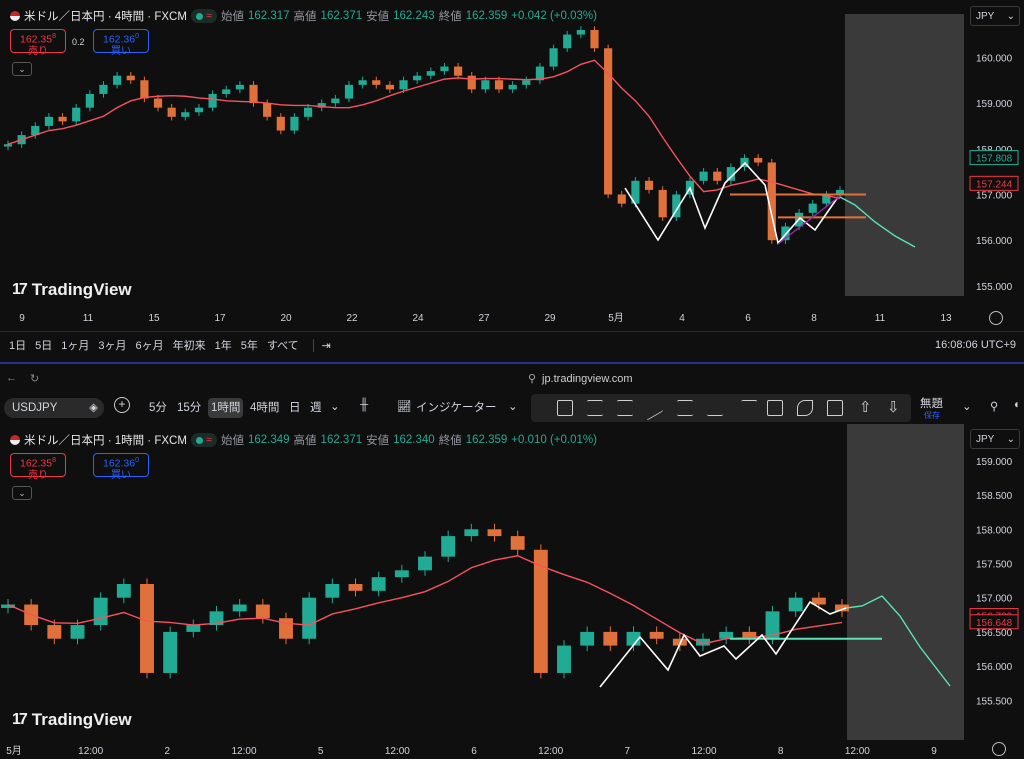  I want to click on fib-tool-icon, so click(715, 408).